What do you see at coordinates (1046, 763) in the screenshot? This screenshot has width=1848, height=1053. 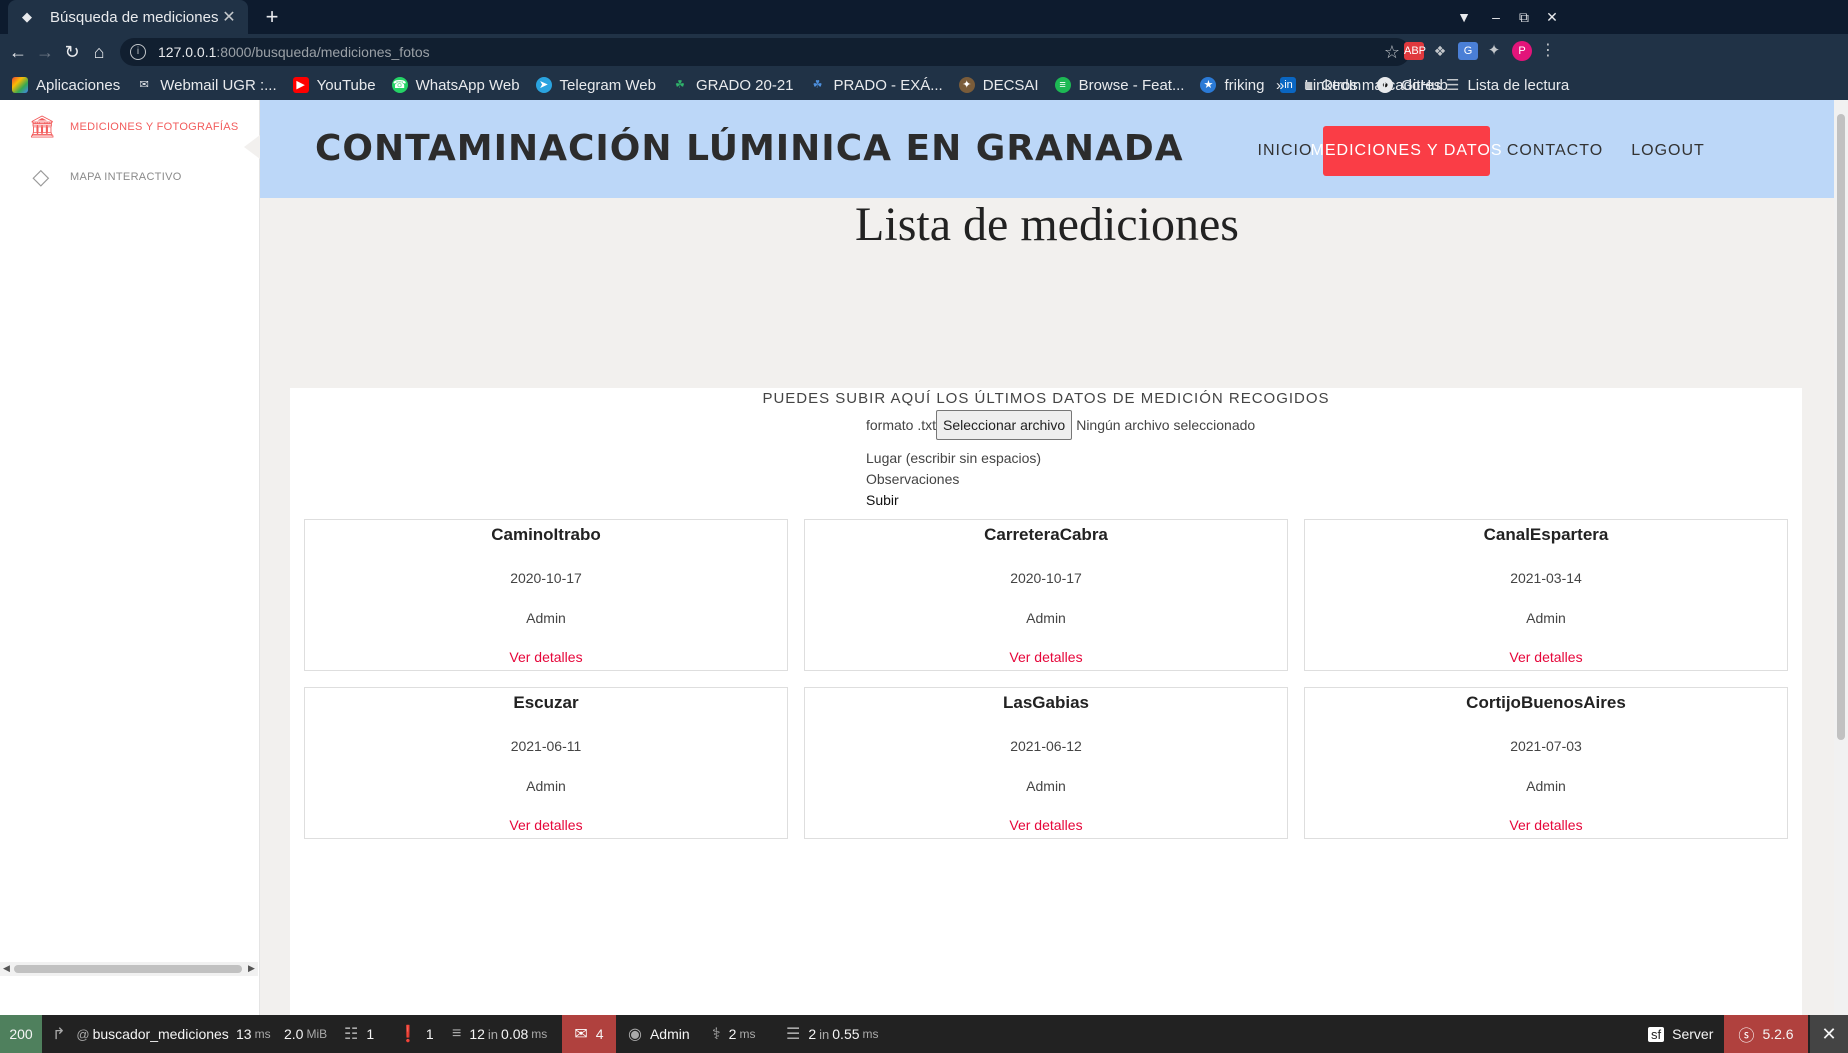 I see `measurement-card: LasGabias 2021-06-12 Admin Ver detalles` at bounding box center [1046, 763].